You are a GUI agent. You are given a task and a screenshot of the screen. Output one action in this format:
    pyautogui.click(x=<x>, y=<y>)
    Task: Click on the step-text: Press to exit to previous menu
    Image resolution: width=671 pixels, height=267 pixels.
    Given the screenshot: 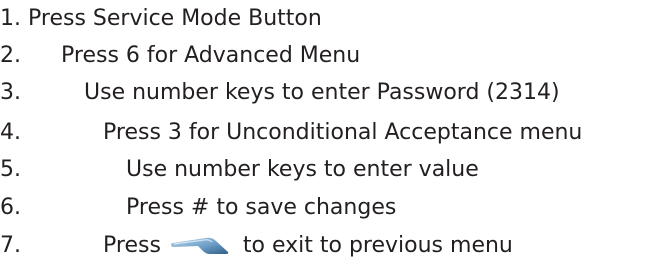 What is the action you would take?
    pyautogui.click(x=308, y=246)
    